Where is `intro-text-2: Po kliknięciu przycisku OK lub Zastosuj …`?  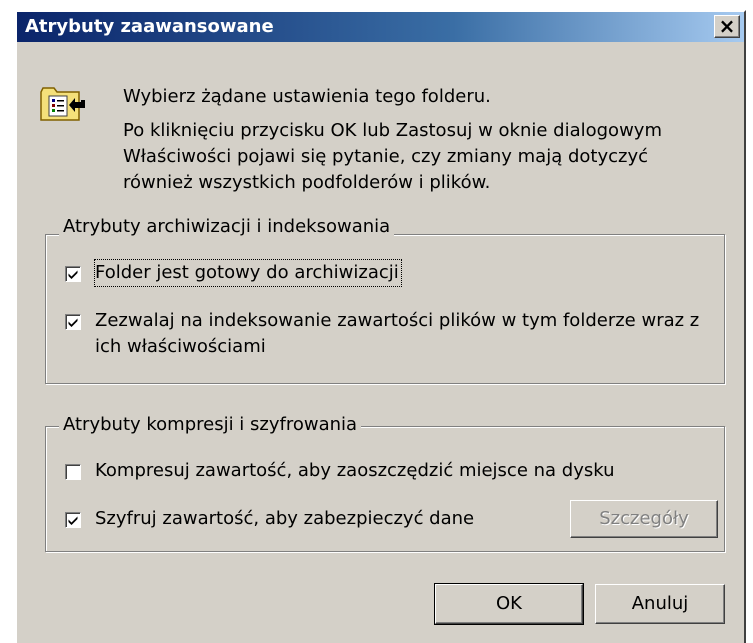
intro-text-2: Po kliknięciu przycisku OK lub Zastosuj … is located at coordinates (392, 156).